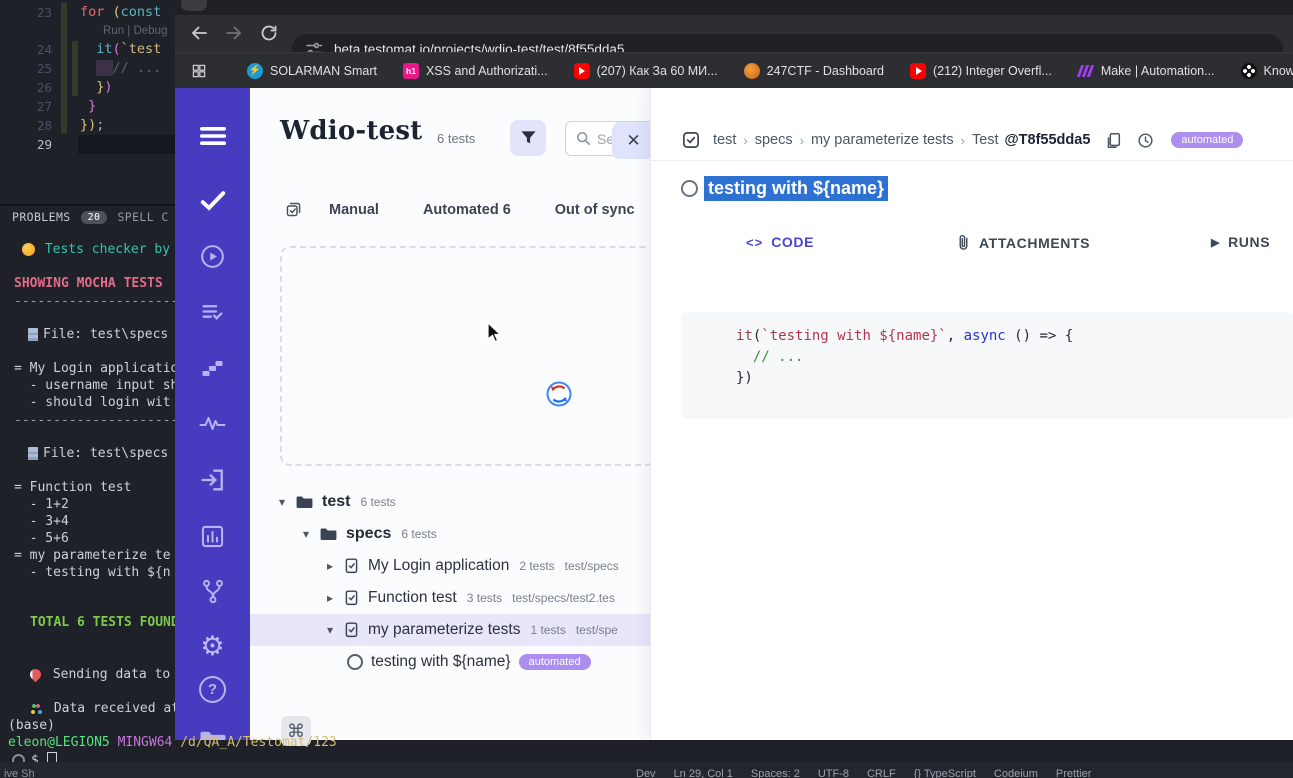 The image size is (1293, 778). What do you see at coordinates (194, 5) in the screenshot?
I see `browser-tab-notch` at bounding box center [194, 5].